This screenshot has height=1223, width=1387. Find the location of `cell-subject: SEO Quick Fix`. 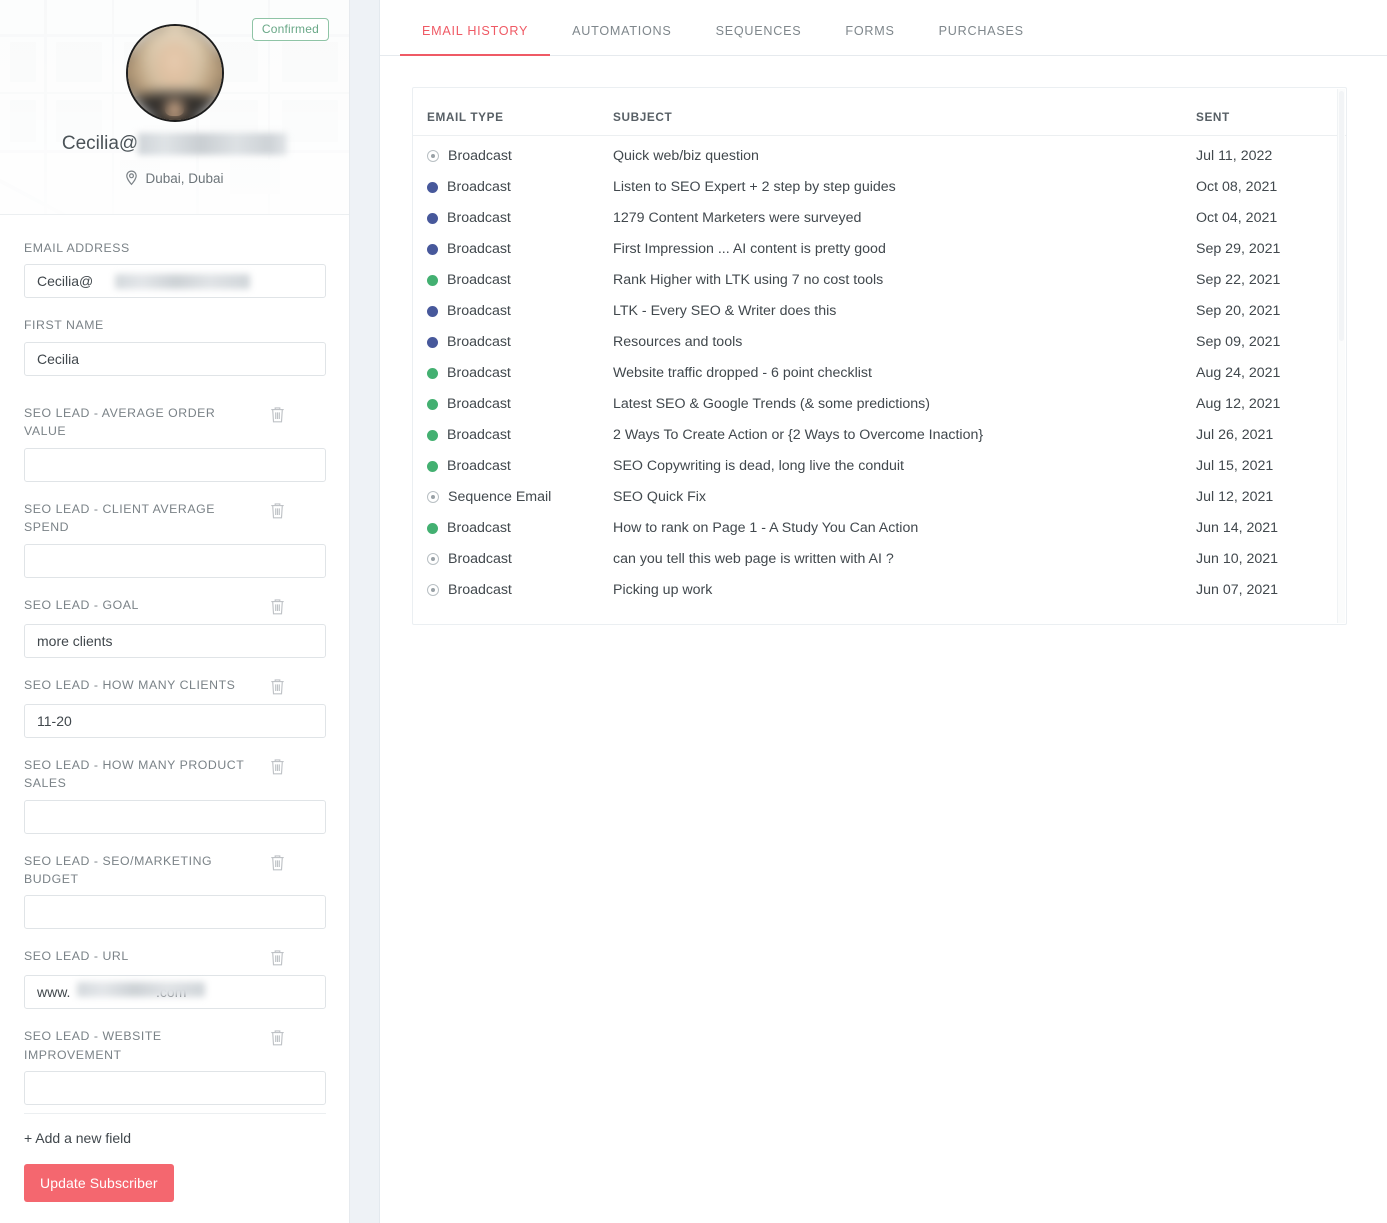

cell-subject: SEO Quick Fix is located at coordinates (660, 497).